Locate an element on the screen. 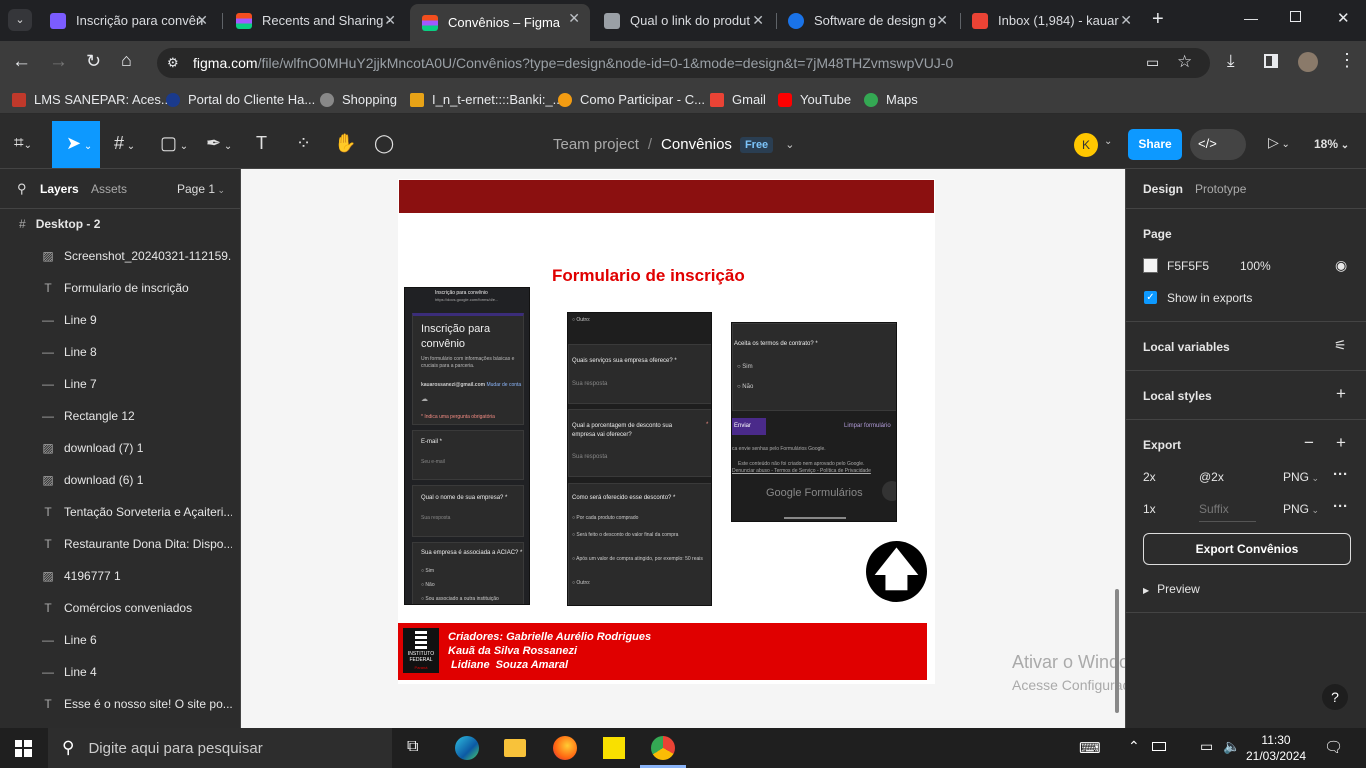  layer-item: — Line 6 is located at coordinates (120, 640).